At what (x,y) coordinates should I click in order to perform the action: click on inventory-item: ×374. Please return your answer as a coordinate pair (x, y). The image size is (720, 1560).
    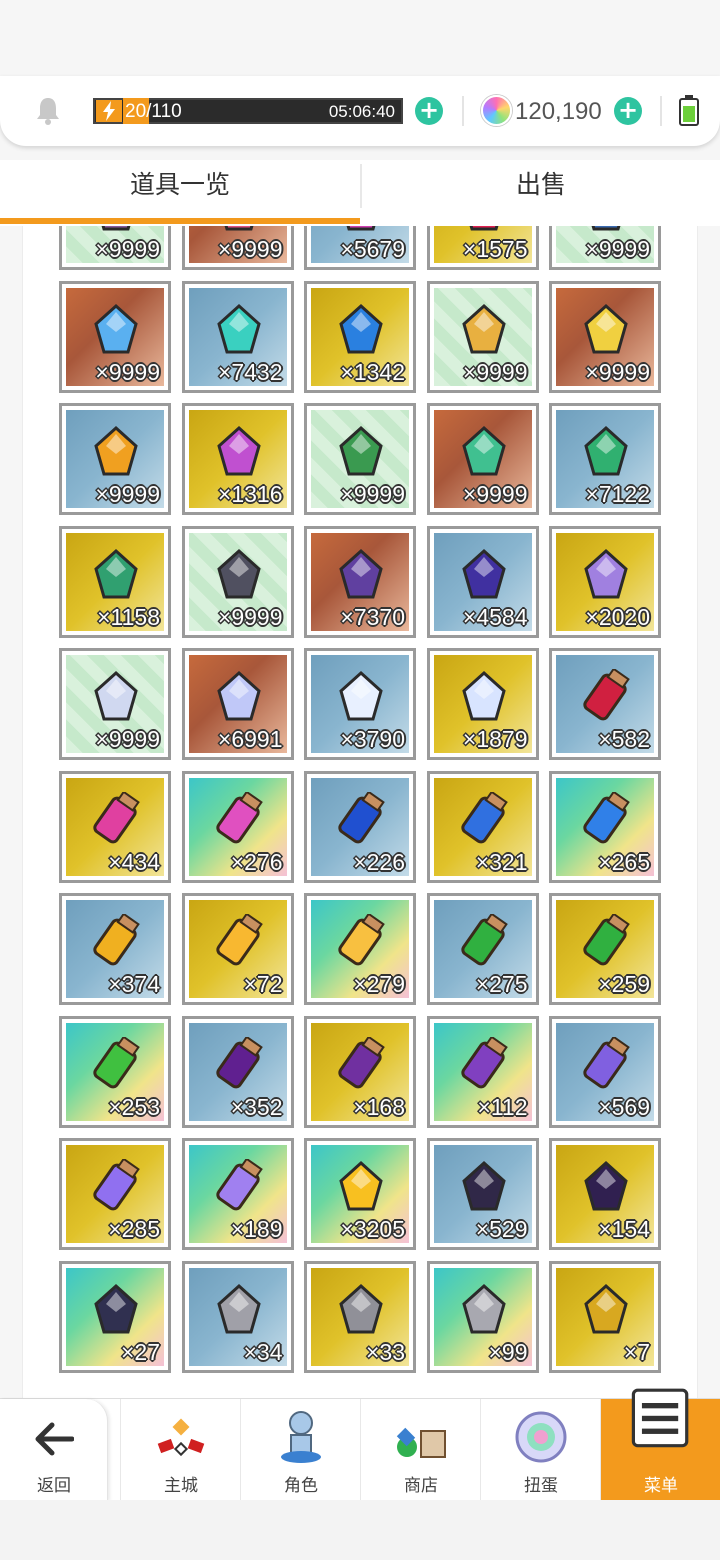
    Looking at the image, I should click on (115, 949).